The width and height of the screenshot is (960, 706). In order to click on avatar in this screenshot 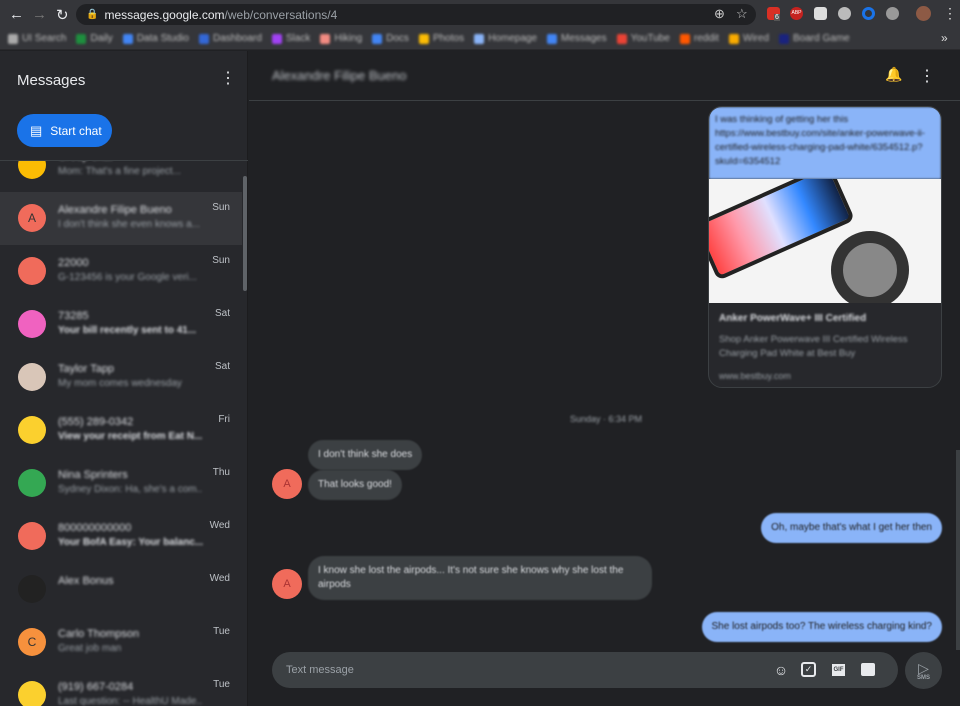, I will do `click(923, 13)`.